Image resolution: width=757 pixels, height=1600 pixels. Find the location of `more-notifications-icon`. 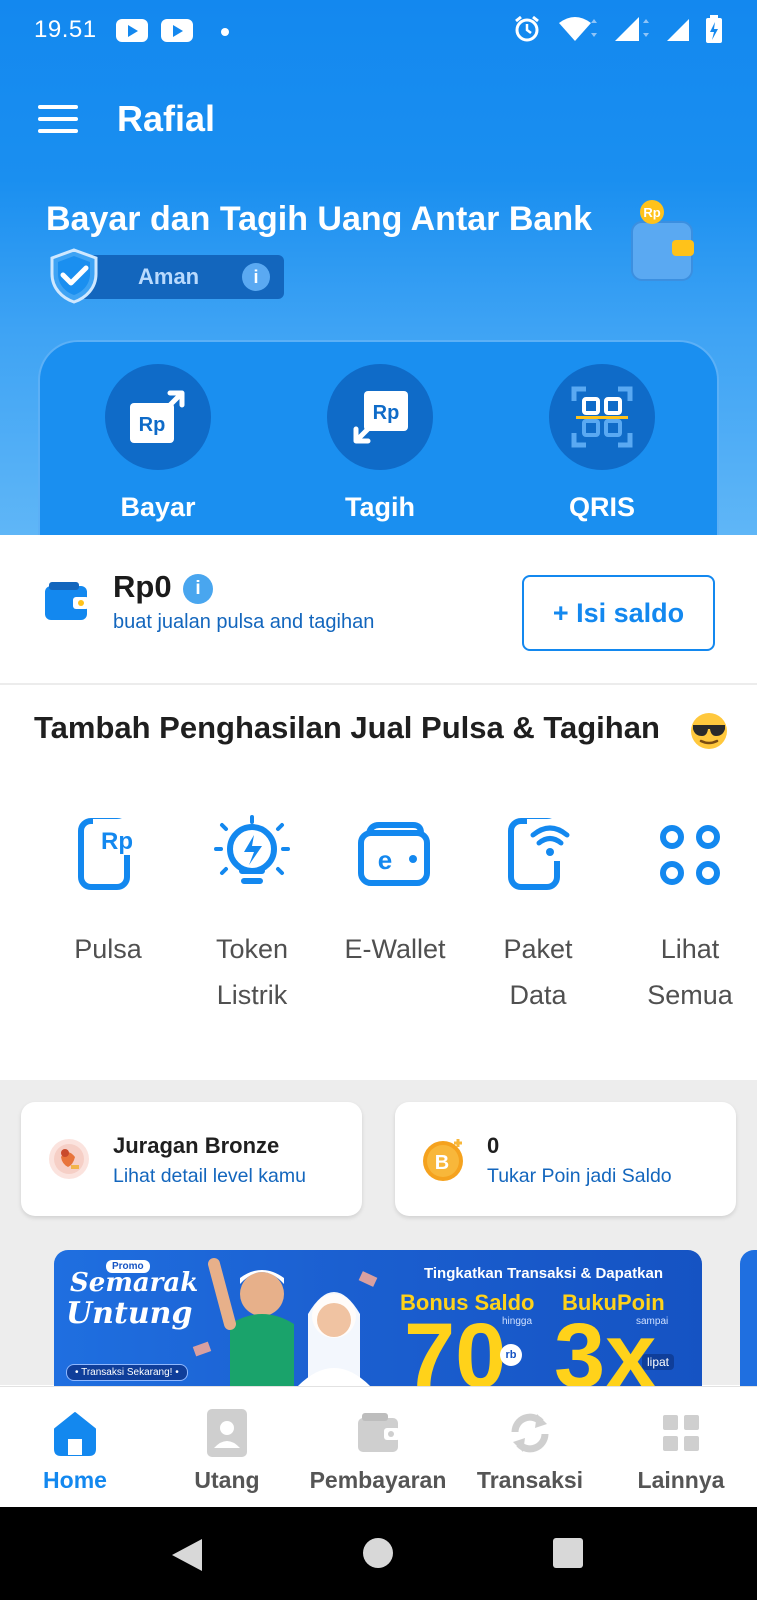

more-notifications-icon is located at coordinates (225, 32).